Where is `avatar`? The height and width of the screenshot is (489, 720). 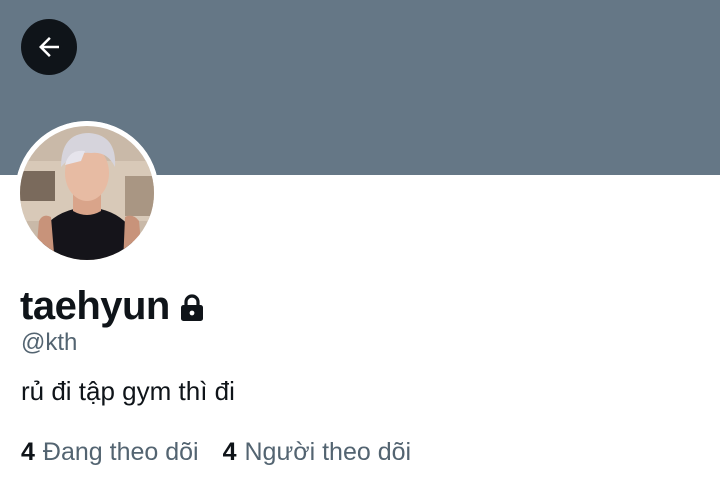 avatar is located at coordinates (87, 193).